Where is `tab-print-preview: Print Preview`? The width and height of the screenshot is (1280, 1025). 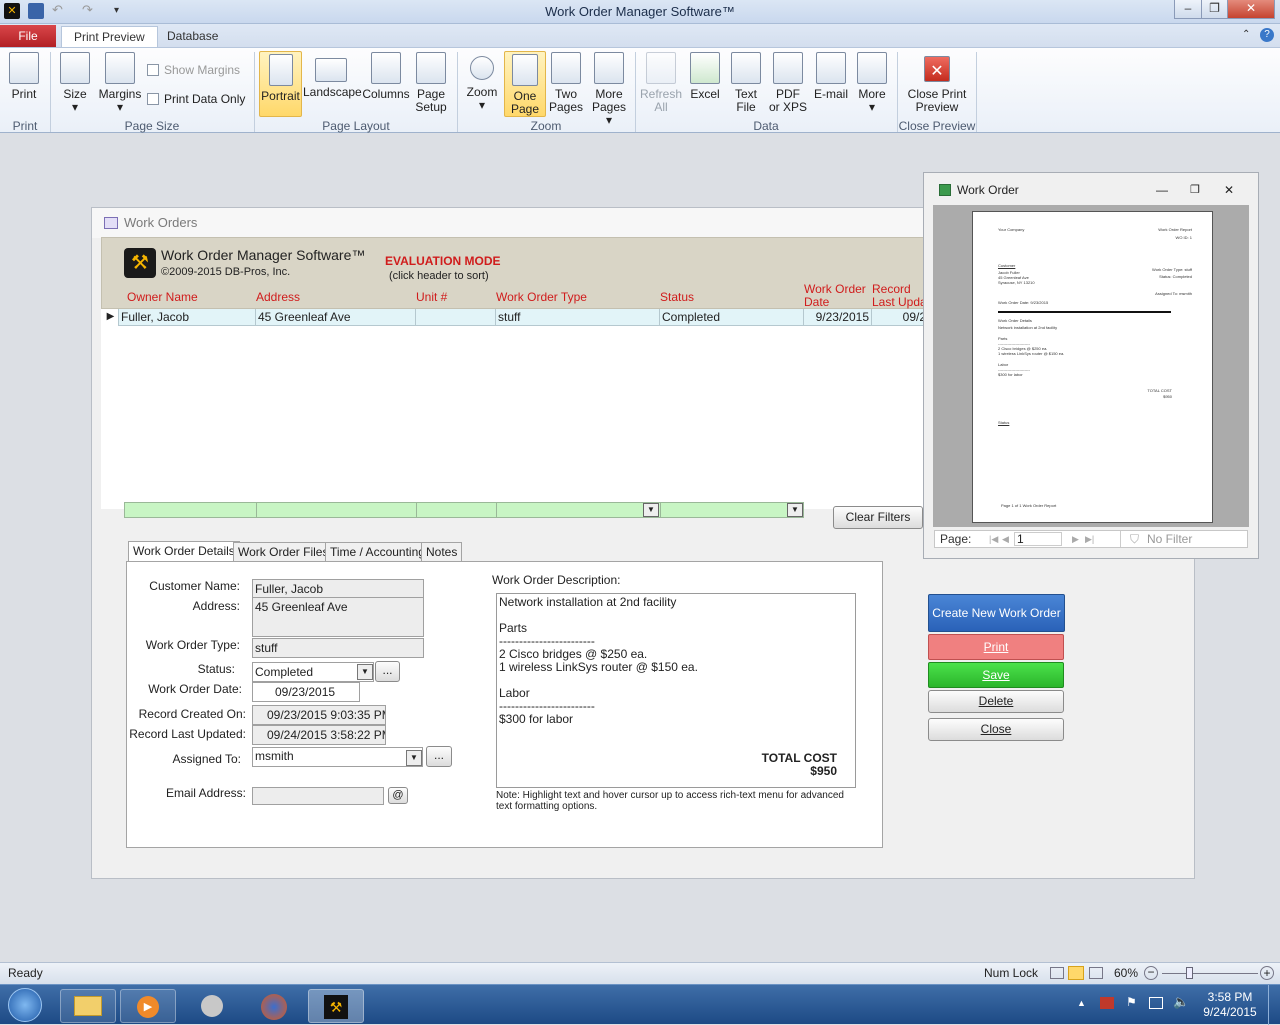
tab-print-preview: Print Preview is located at coordinates (109, 37).